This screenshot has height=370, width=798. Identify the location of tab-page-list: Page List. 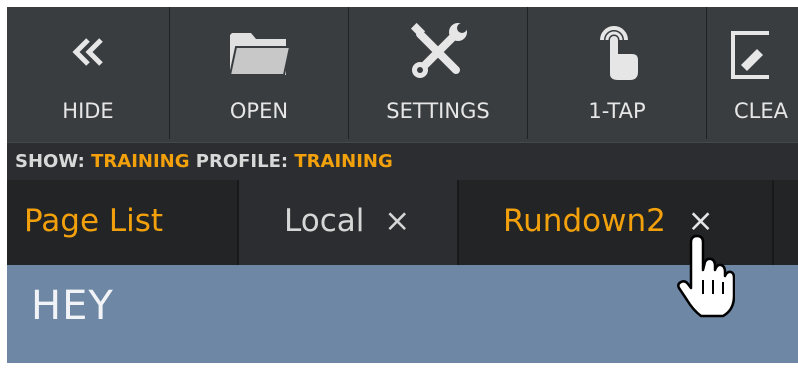
(122, 222).